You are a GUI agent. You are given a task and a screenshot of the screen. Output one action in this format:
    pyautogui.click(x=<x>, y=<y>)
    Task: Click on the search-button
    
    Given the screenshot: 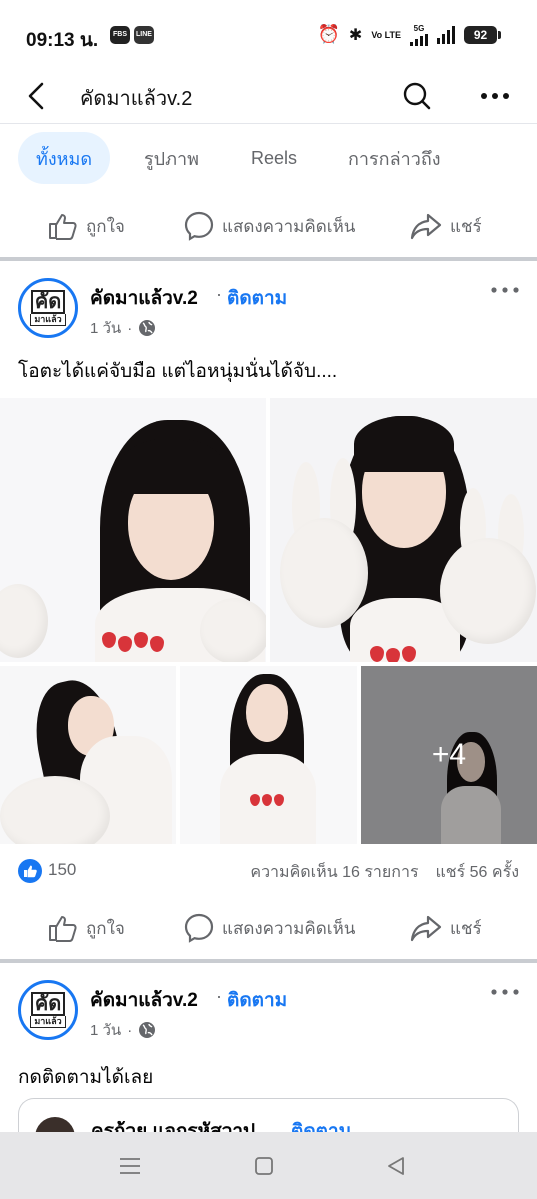 What is the action you would take?
    pyautogui.click(x=417, y=96)
    